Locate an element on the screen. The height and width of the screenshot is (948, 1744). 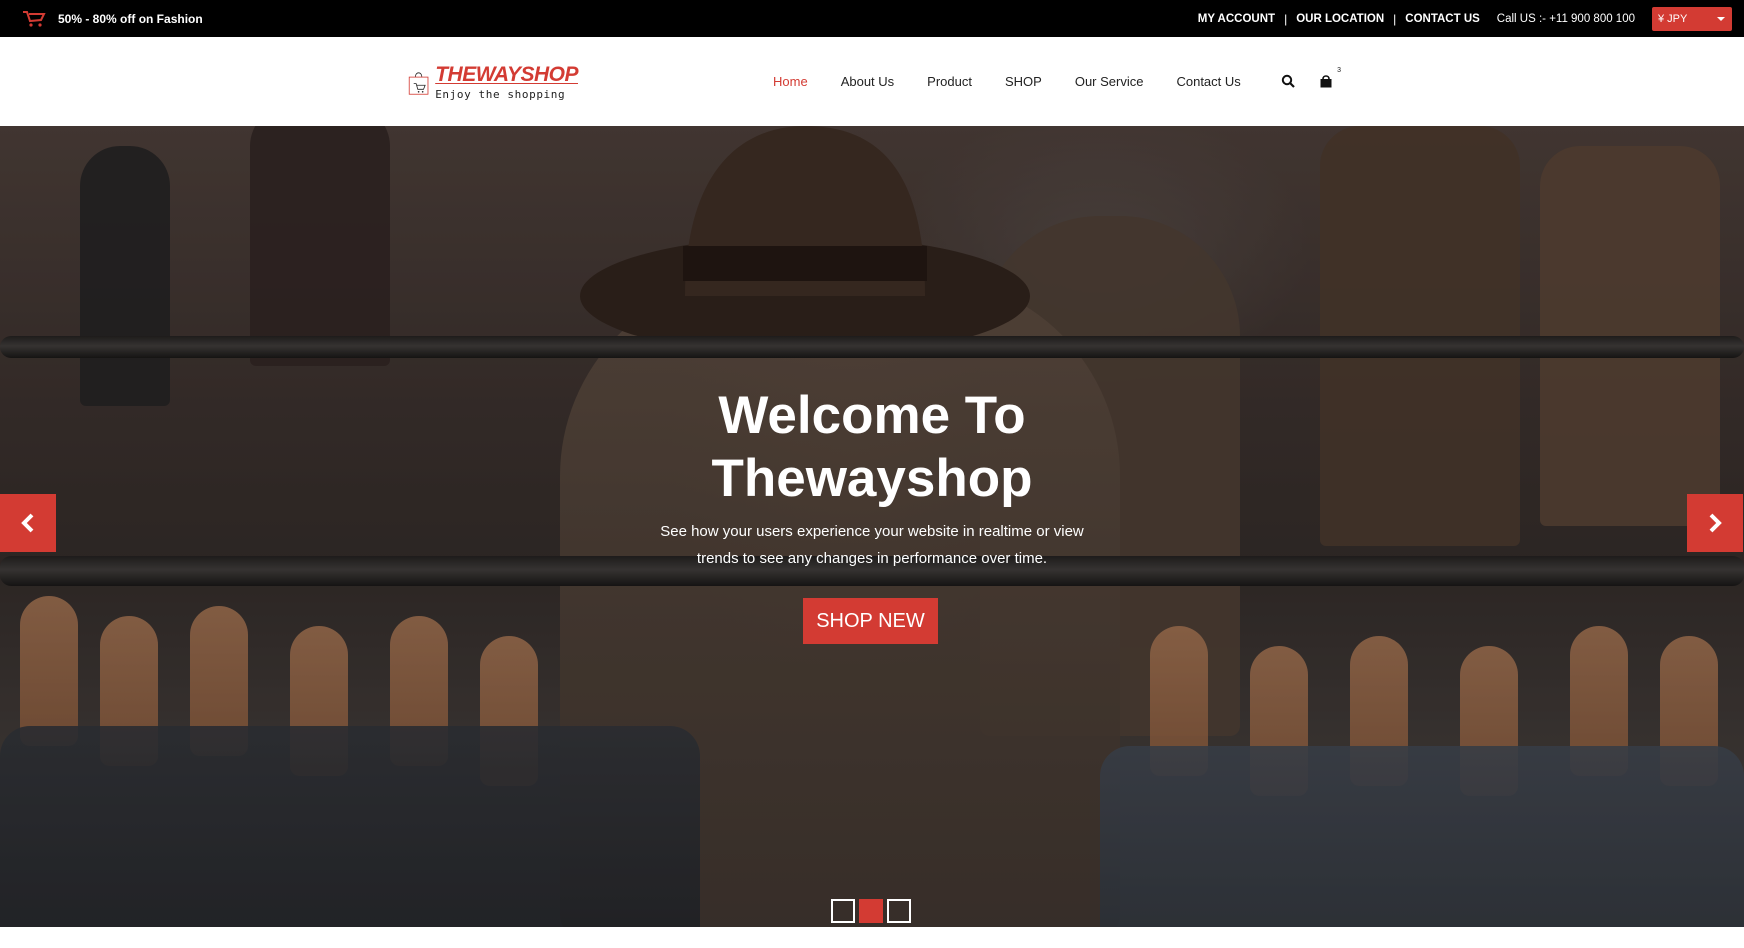
nav-shop: SHOP is located at coordinates (1023, 81).